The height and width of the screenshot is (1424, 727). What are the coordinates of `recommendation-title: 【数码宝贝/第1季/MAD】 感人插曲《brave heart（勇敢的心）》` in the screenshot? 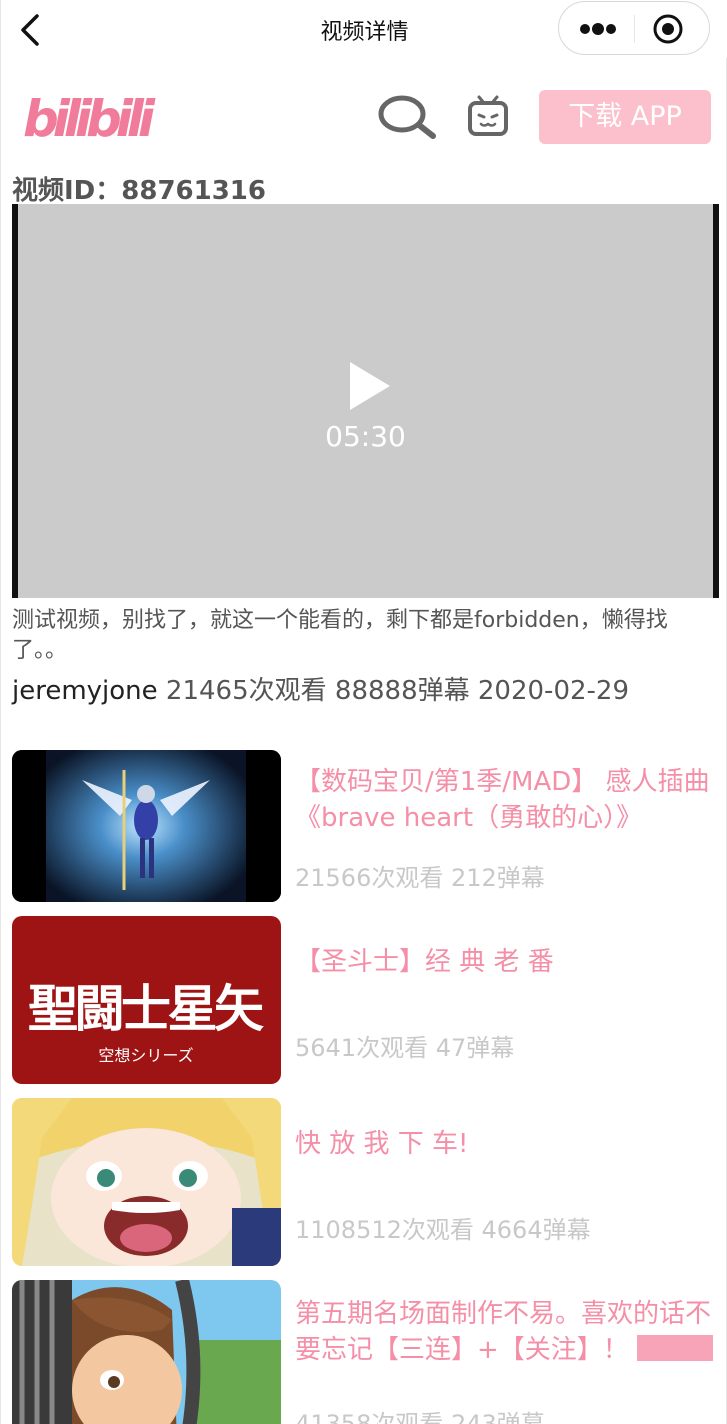 It's located at (502, 800).